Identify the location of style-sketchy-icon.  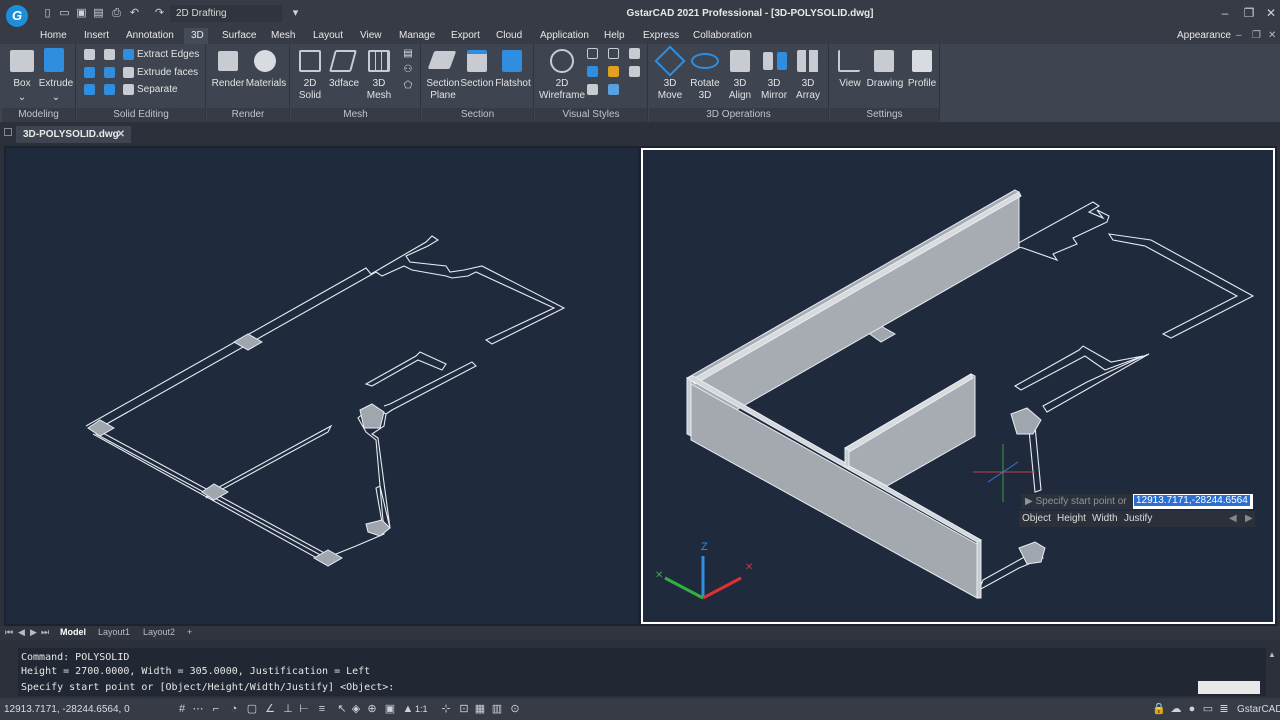
(592, 89).